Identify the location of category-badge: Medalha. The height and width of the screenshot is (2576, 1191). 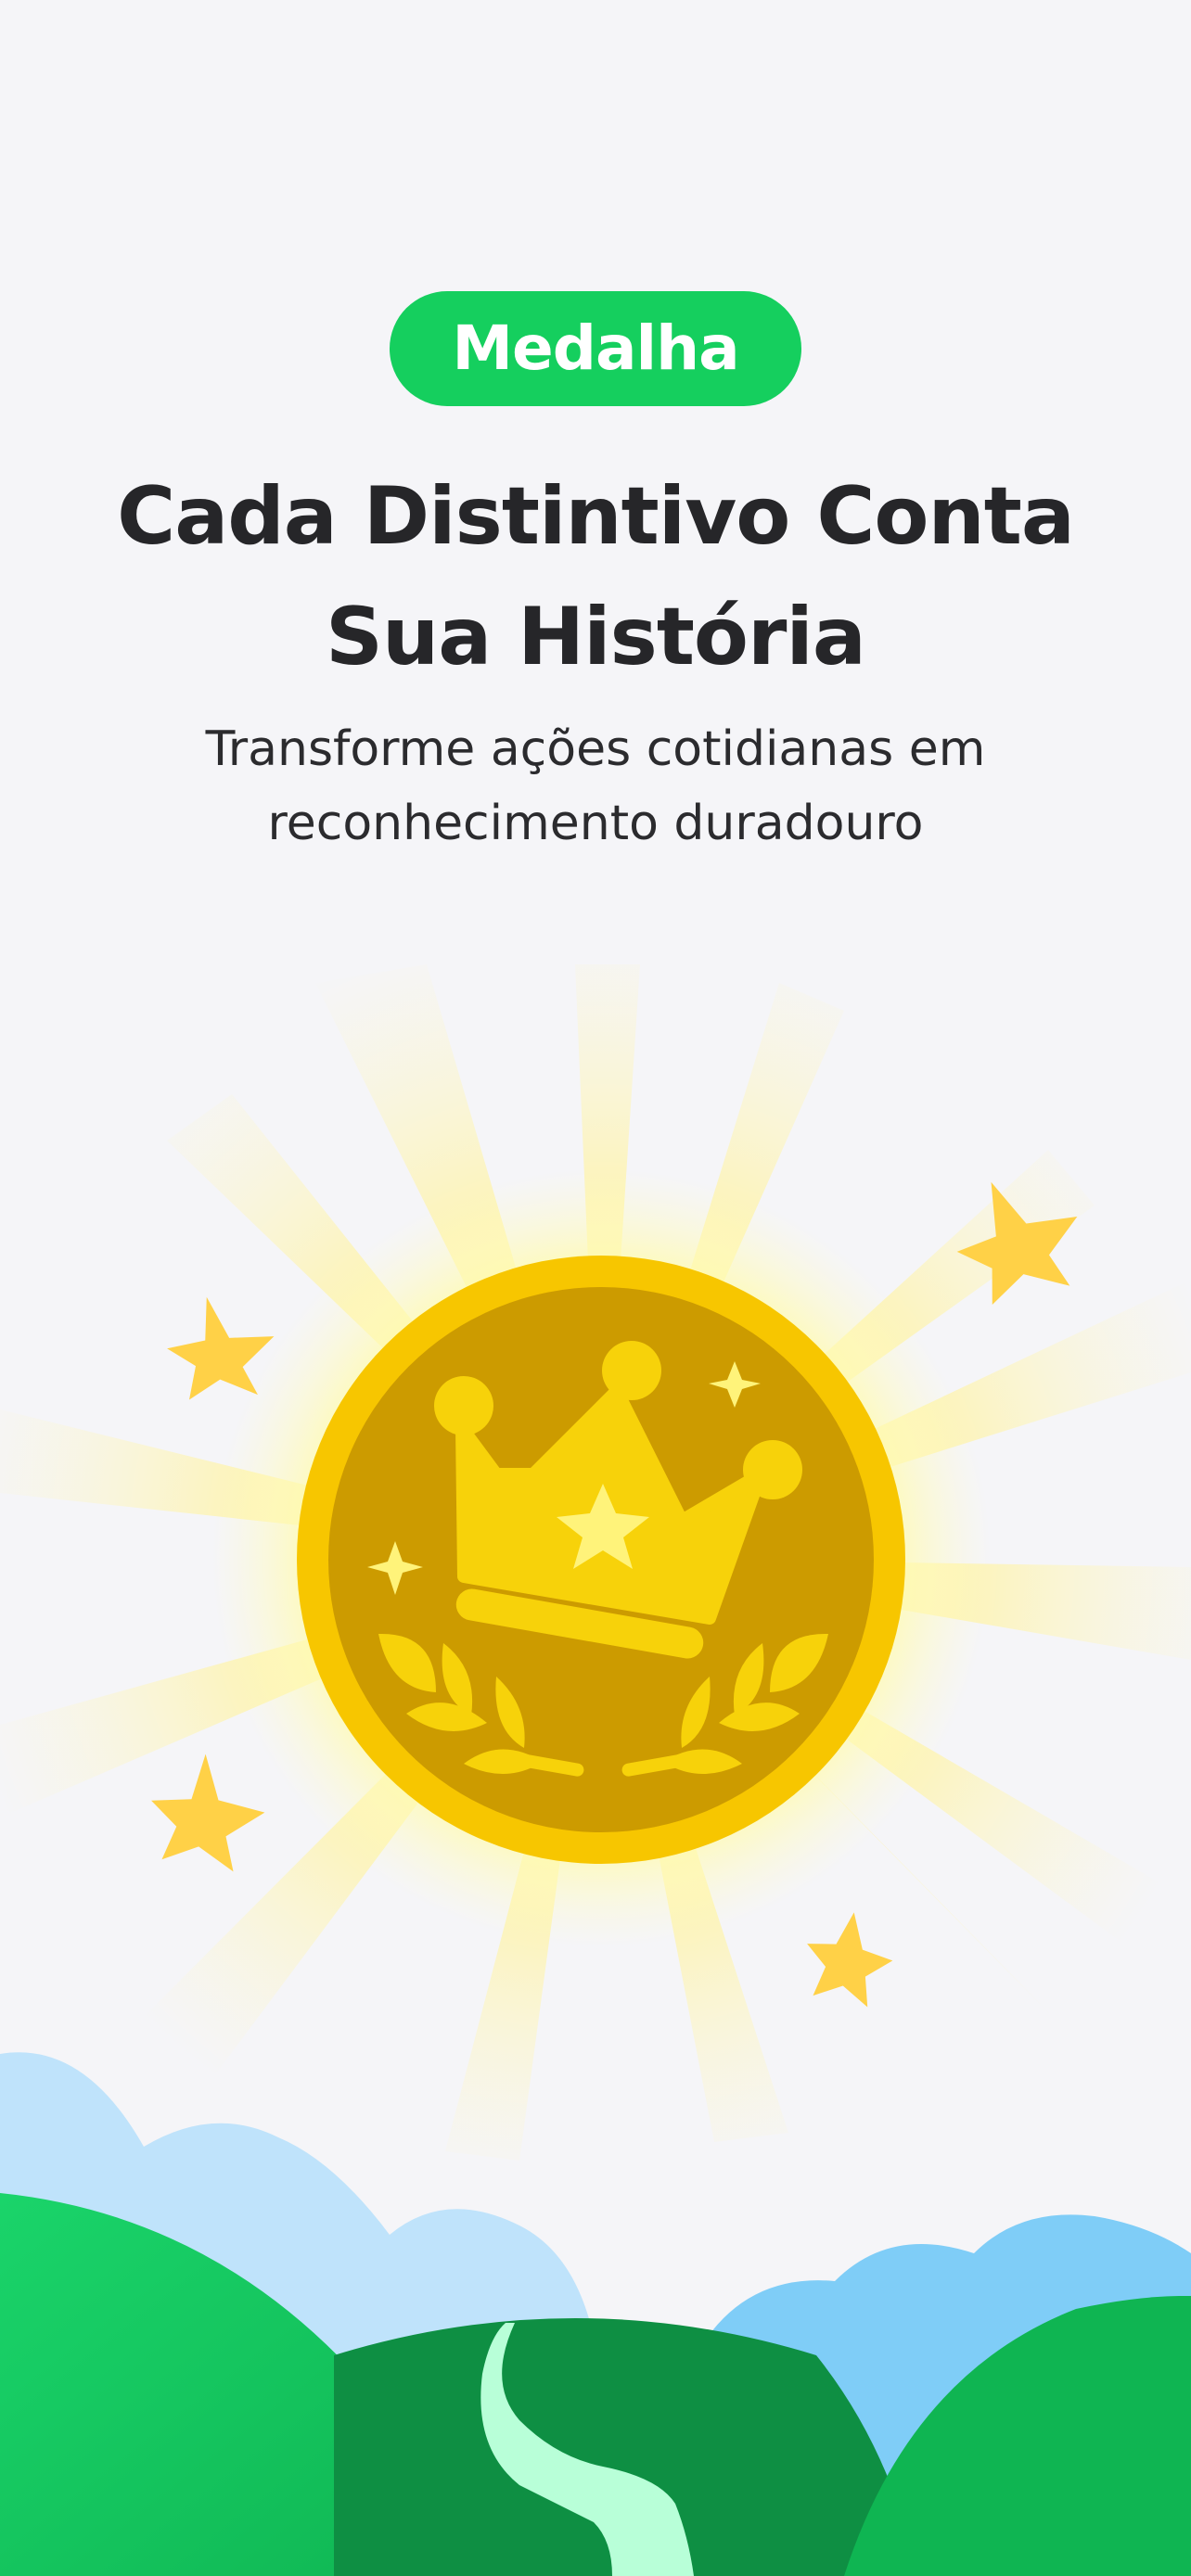
(595, 348).